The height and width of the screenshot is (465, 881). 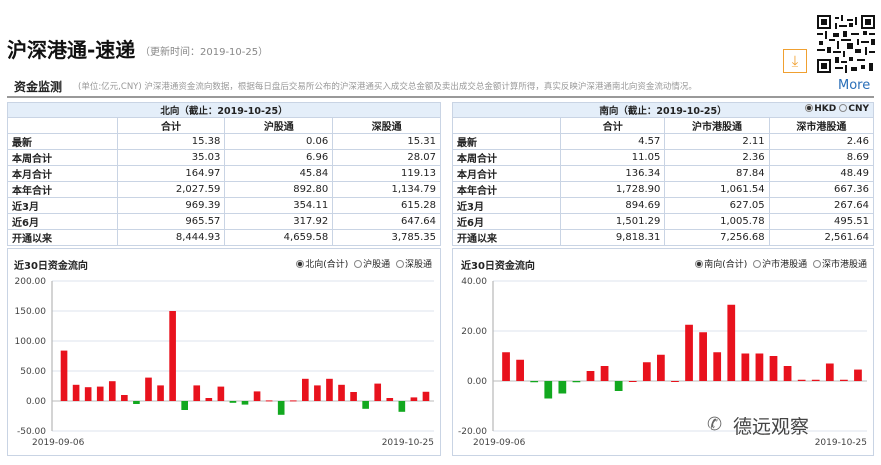 I want to click on north-option-total: 北向(合计), so click(x=322, y=265).